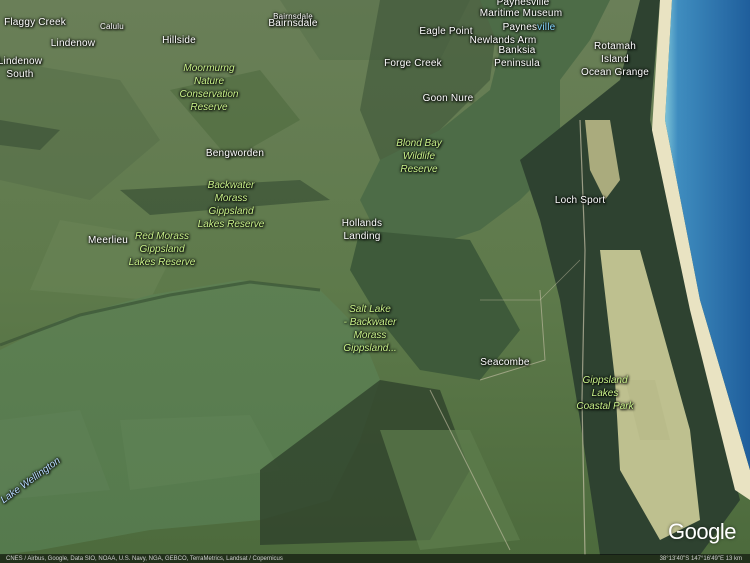 The image size is (750, 563). I want to click on place-bengworden: Bengworden, so click(235, 153).